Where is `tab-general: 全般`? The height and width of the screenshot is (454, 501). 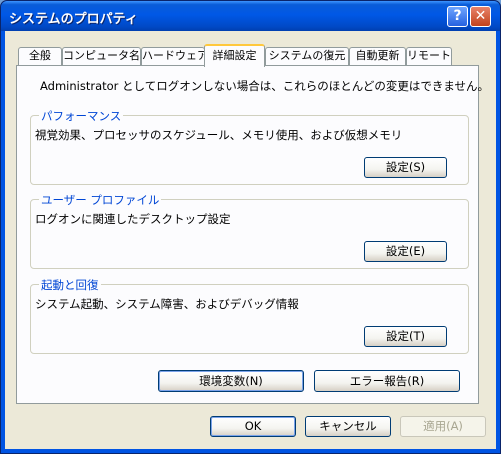 tab-general: 全般 is located at coordinates (40, 56).